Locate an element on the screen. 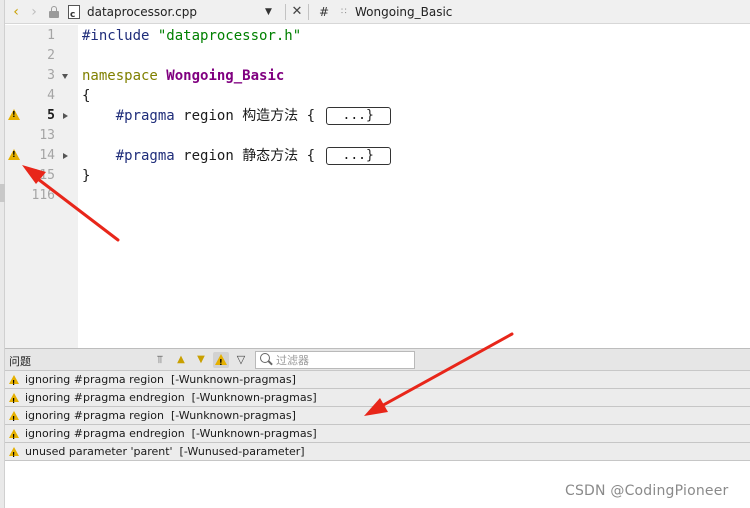 This screenshot has width=750, height=508. code-line: 3 namespace Wongoing_Basic is located at coordinates (377, 76).